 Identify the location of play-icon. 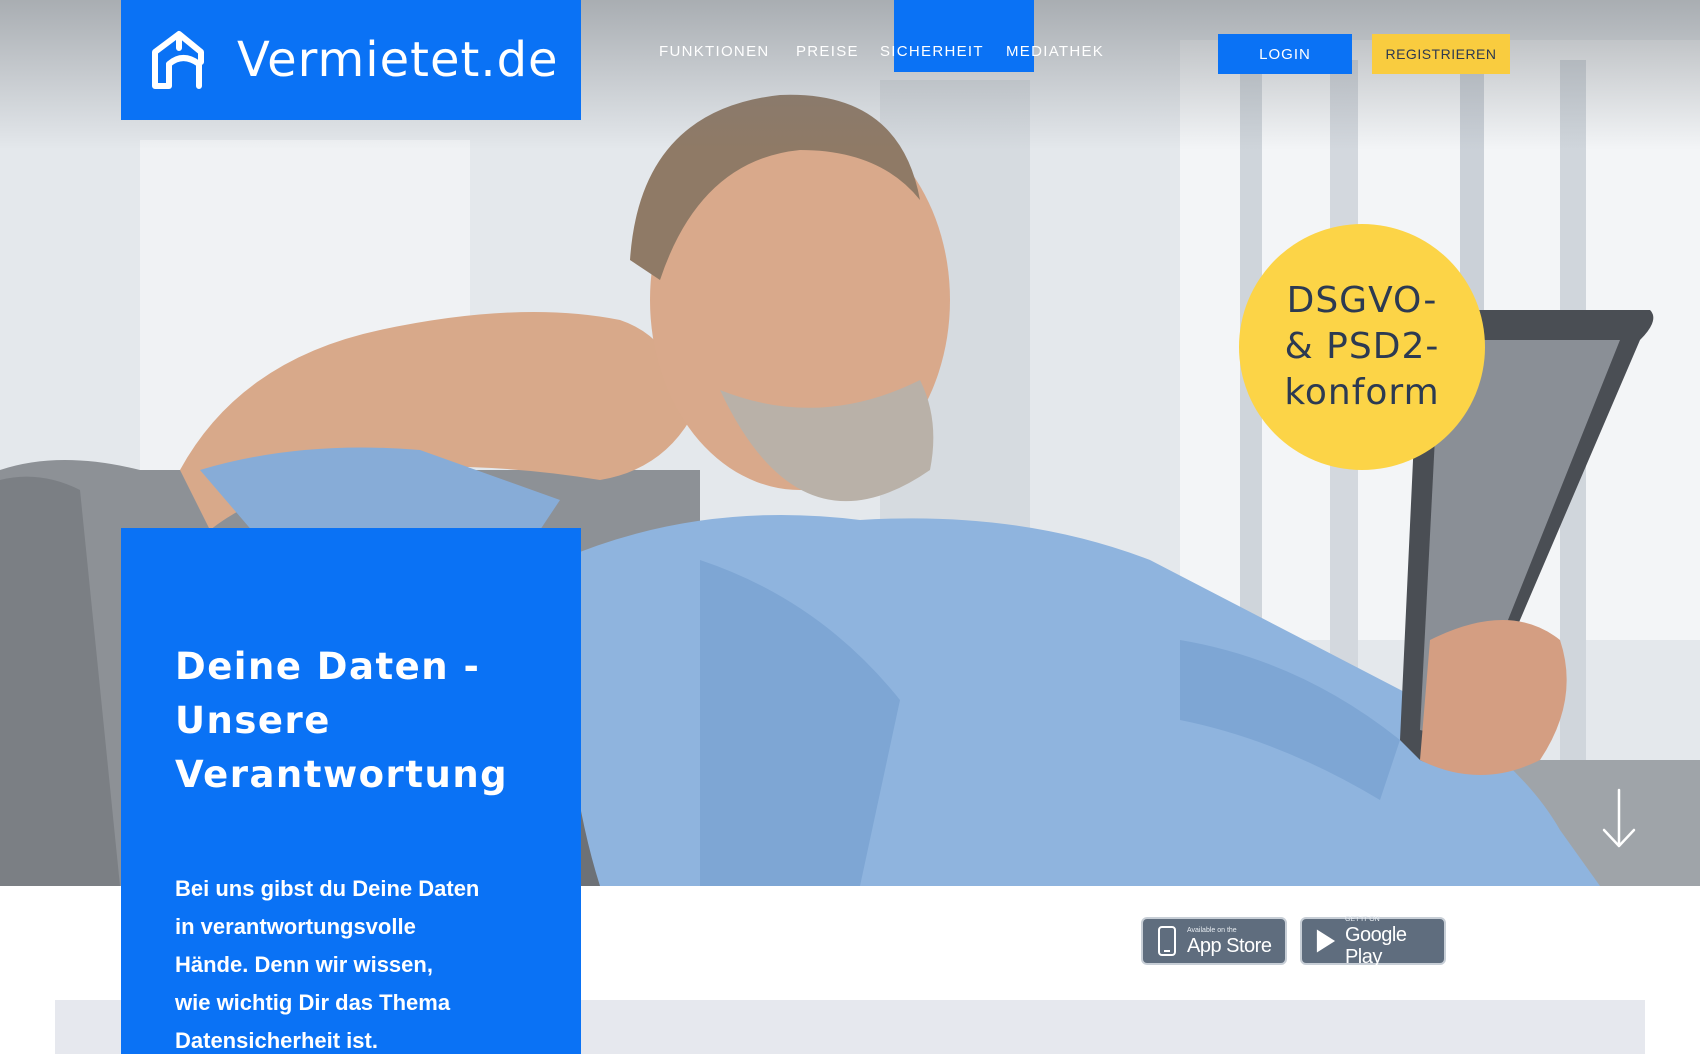
(1326, 941).